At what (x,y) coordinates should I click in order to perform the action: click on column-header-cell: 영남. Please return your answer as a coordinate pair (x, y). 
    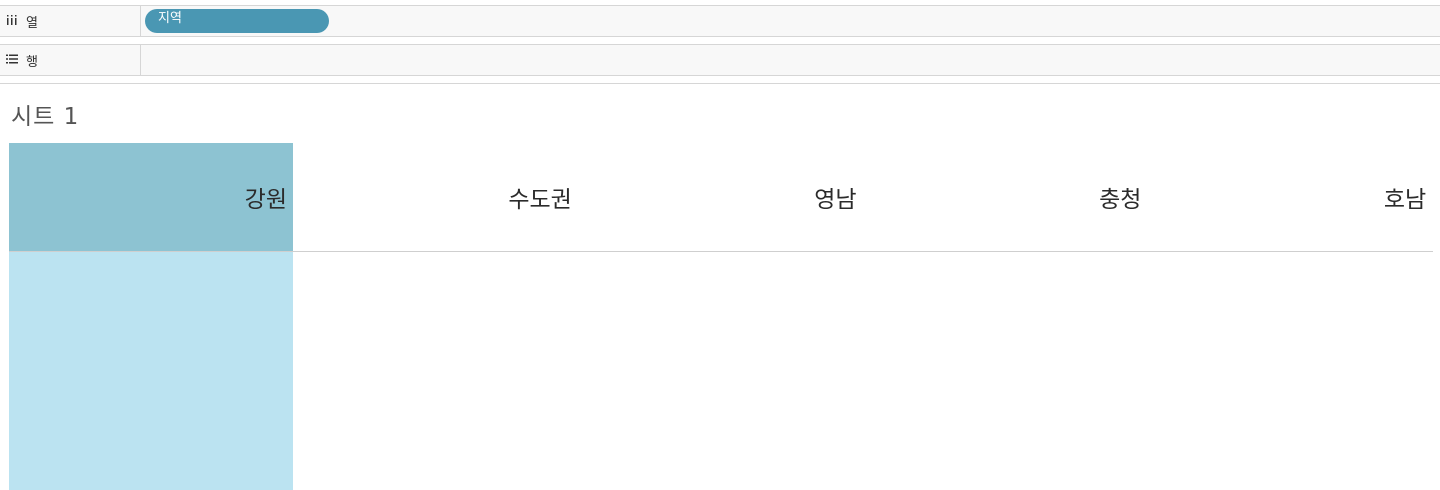
    Looking at the image, I should click on (721, 197).